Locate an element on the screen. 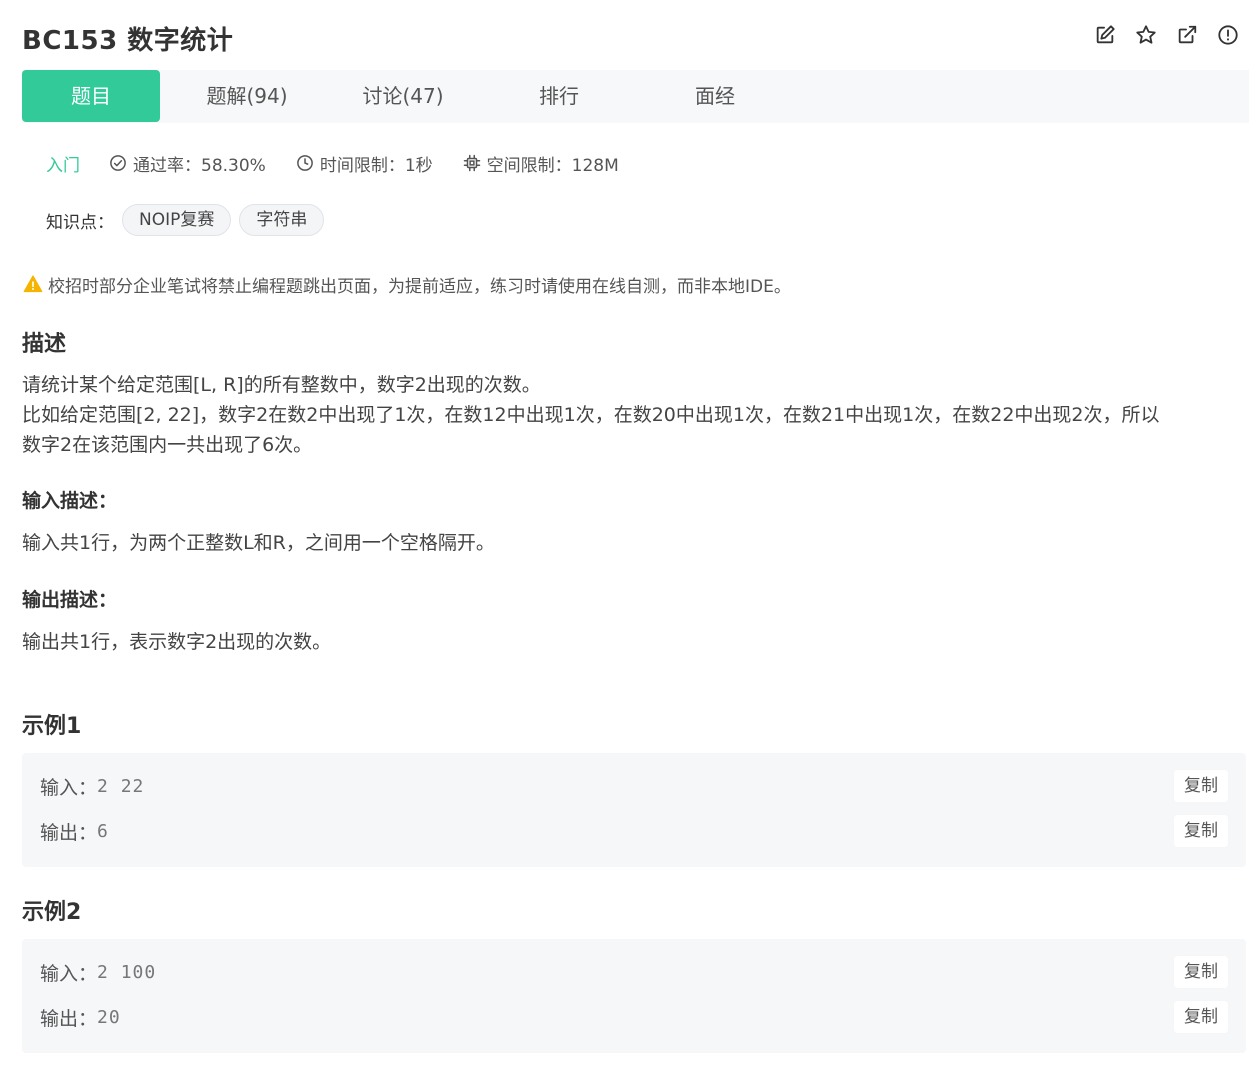  star-icon is located at coordinates (1146, 35).